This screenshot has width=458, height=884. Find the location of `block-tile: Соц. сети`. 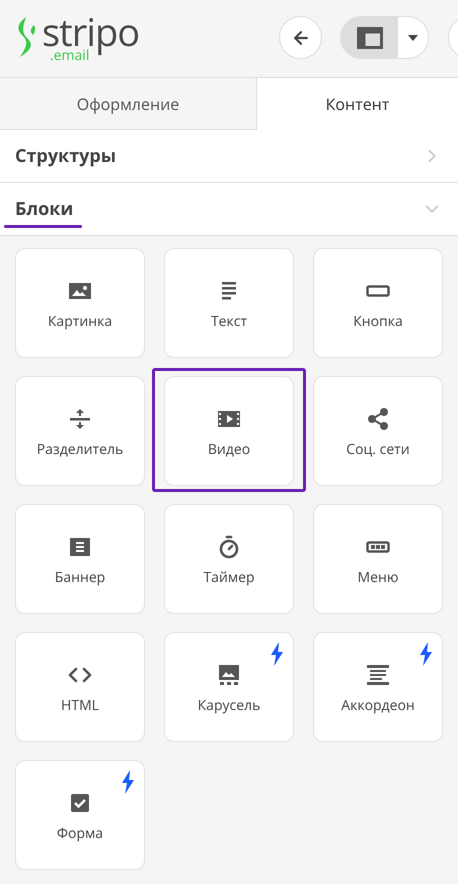

block-tile: Соц. сети is located at coordinates (378, 431).